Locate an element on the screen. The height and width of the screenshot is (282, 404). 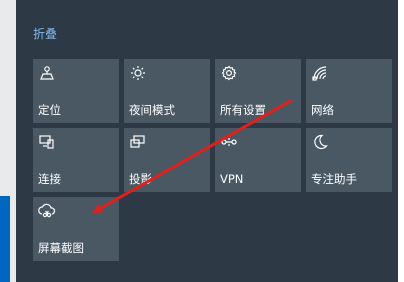
screen-edge is located at coordinates (401, 141).